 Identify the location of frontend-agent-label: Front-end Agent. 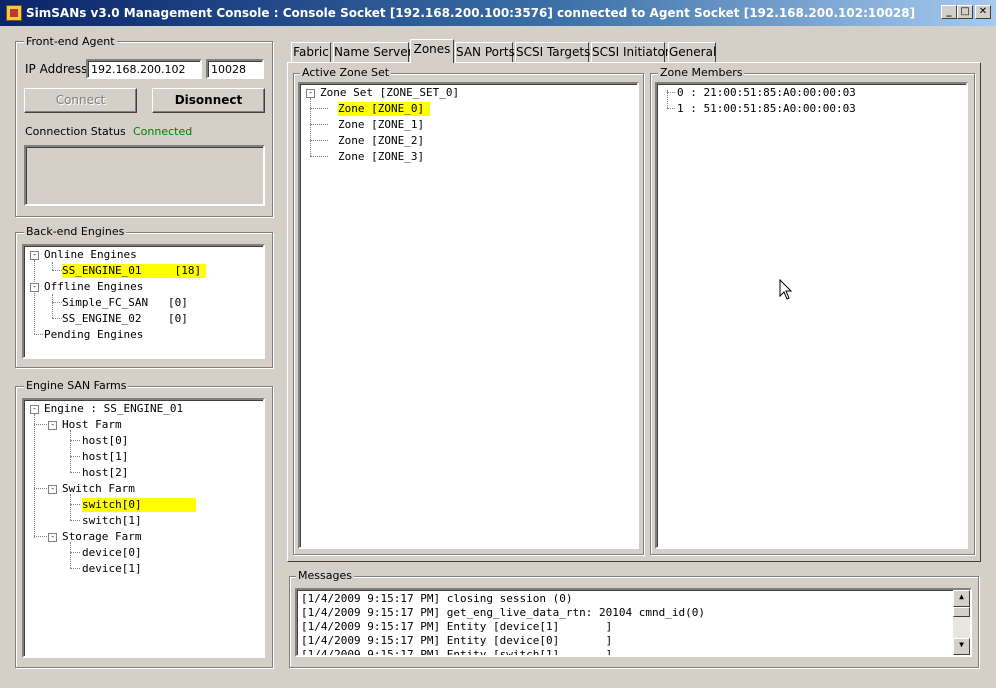
(70, 41).